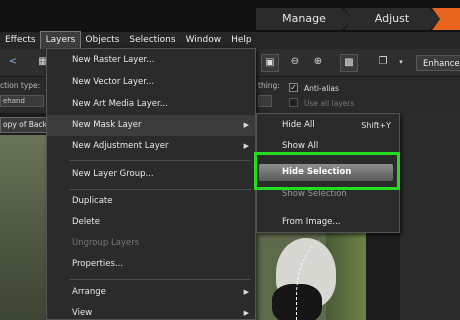  I want to click on zoom-out-icon: ⊖, so click(295, 63).